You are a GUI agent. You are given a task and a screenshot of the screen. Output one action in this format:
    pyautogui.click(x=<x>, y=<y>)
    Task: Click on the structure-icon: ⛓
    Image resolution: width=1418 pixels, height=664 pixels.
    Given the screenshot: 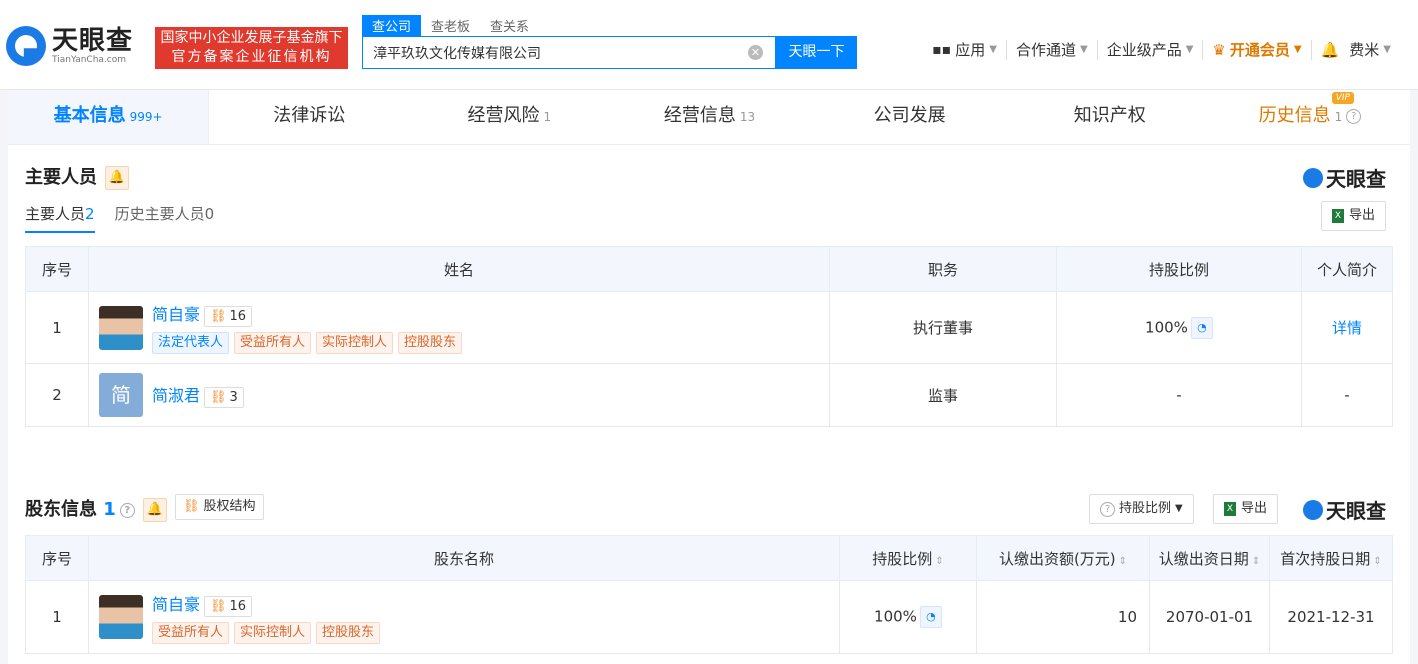 What is the action you would take?
    pyautogui.click(x=191, y=506)
    